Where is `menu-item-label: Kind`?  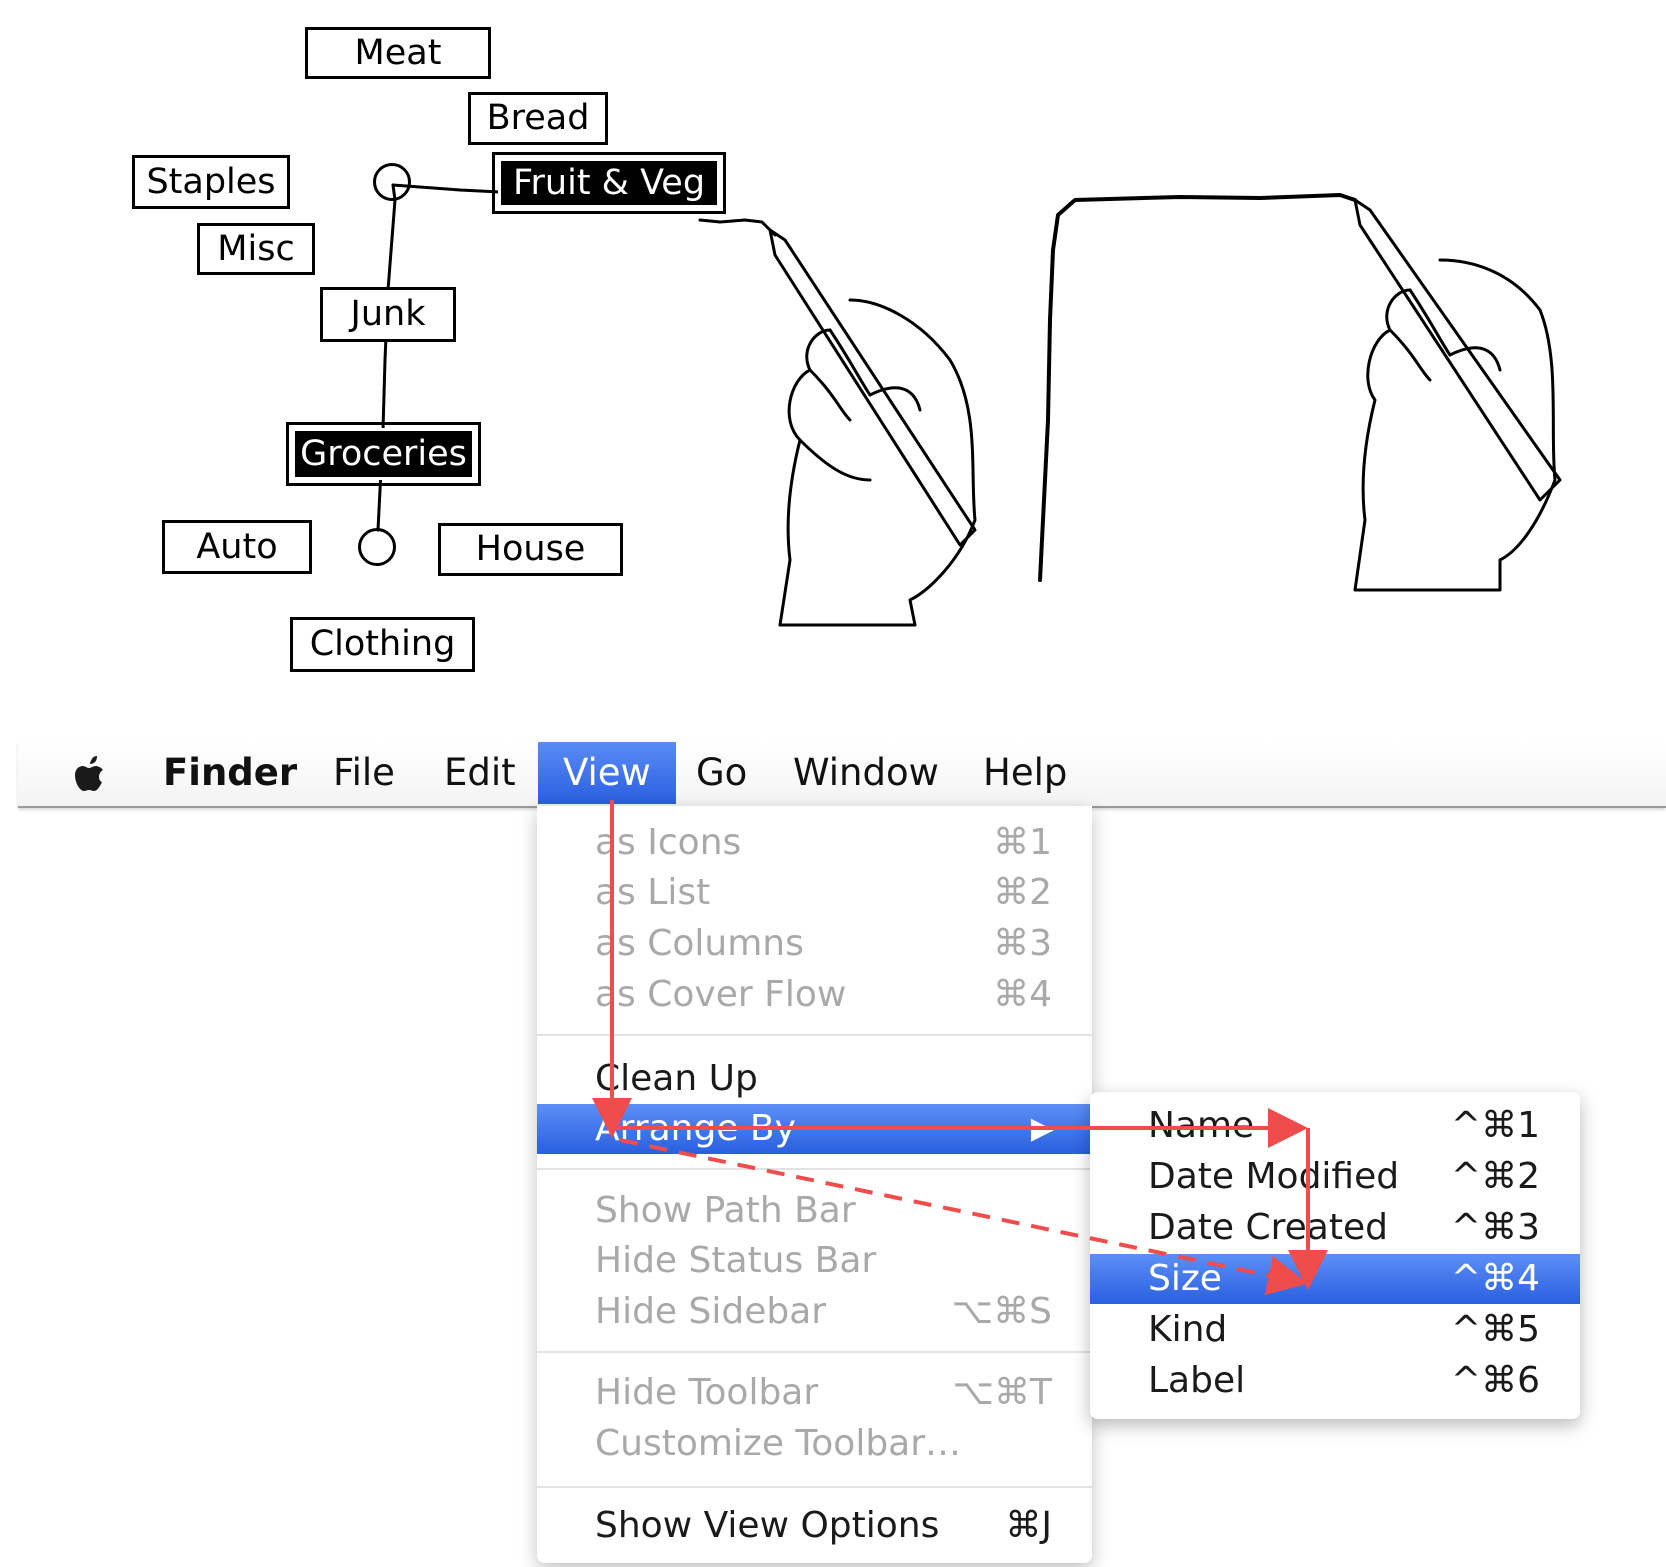 menu-item-label: Kind is located at coordinates (1188, 1329).